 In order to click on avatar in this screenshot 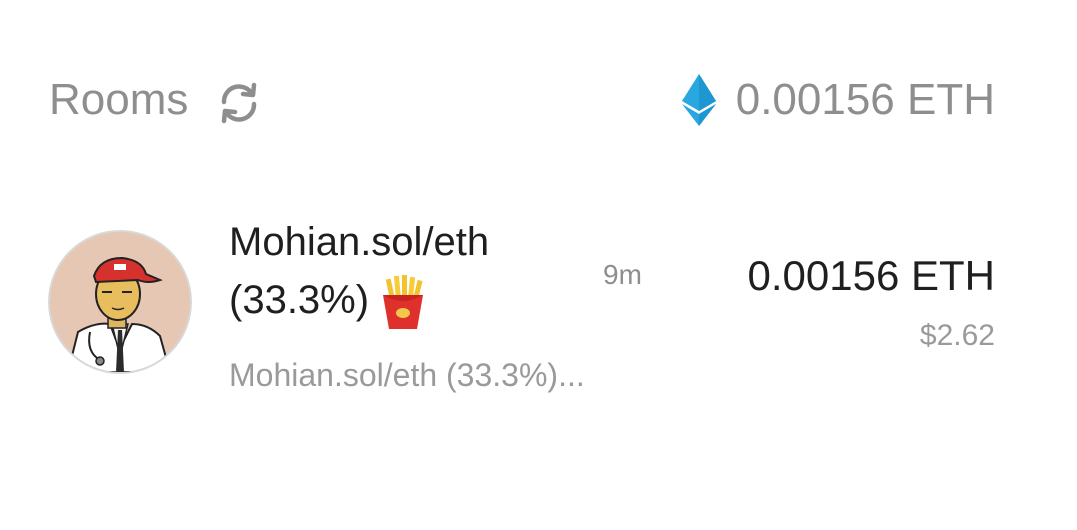, I will do `click(120, 302)`.